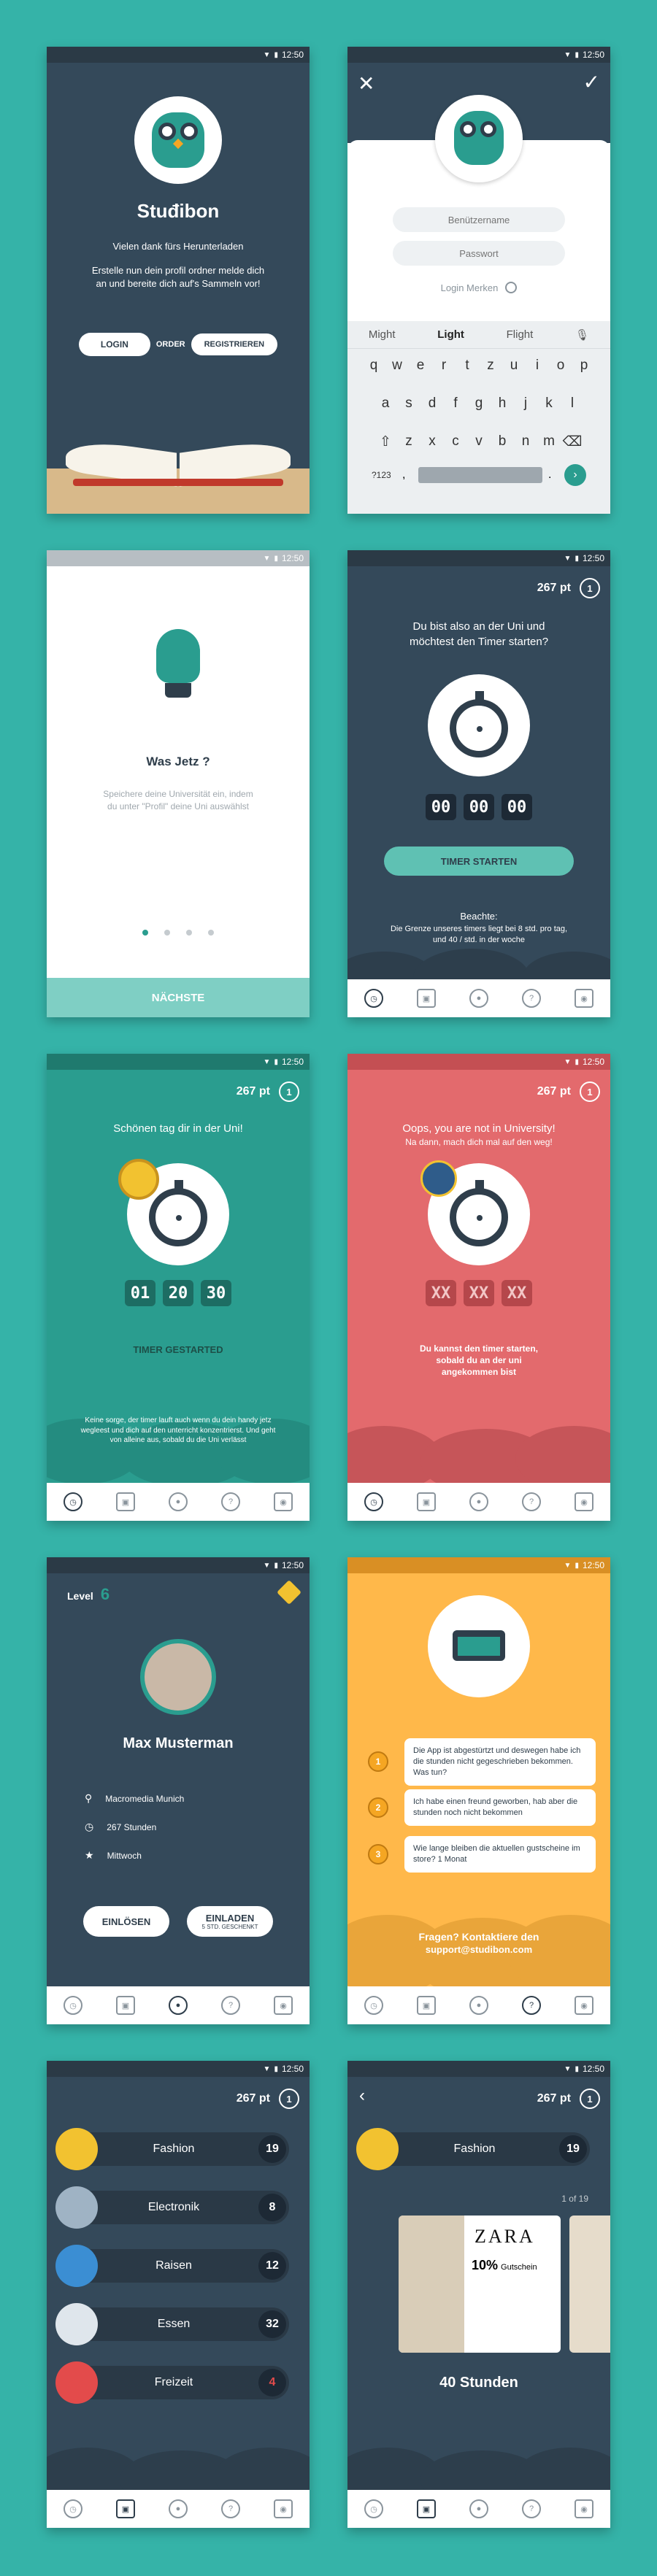 The image size is (657, 2576). What do you see at coordinates (553, 475) in the screenshot?
I see `key: .` at bounding box center [553, 475].